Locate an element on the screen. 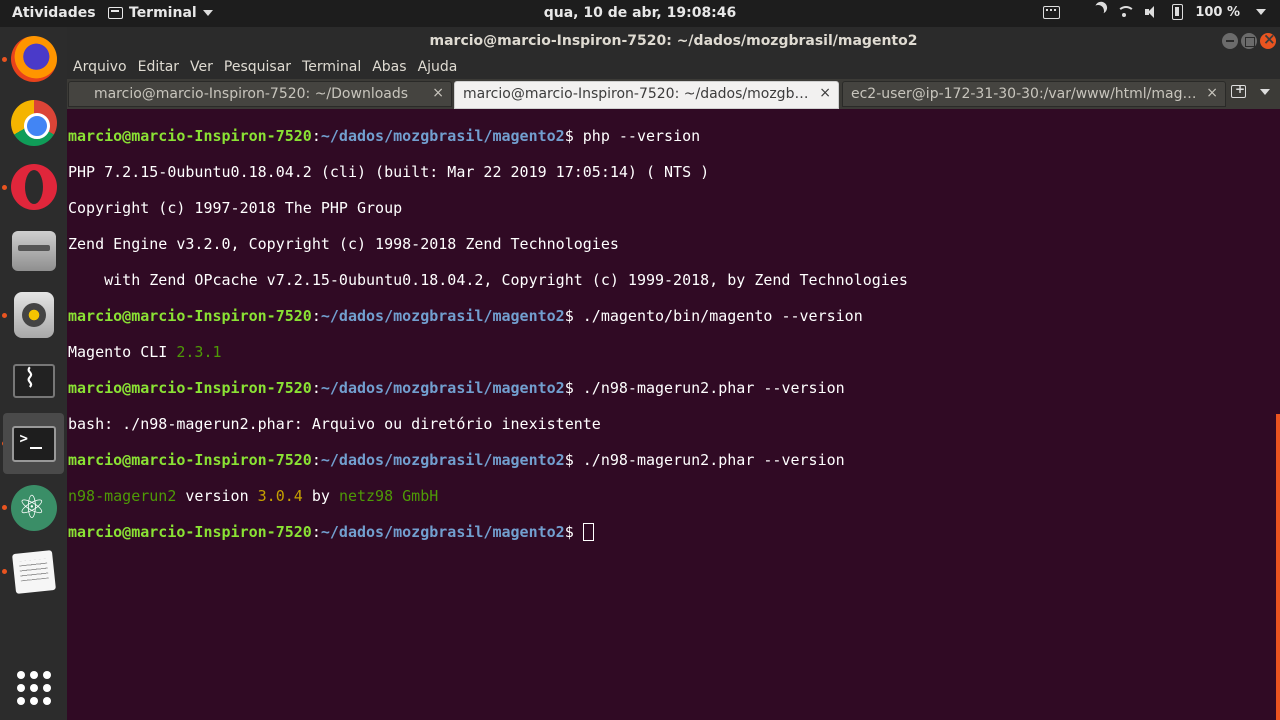  night-light-icon is located at coordinates (1098, 10).